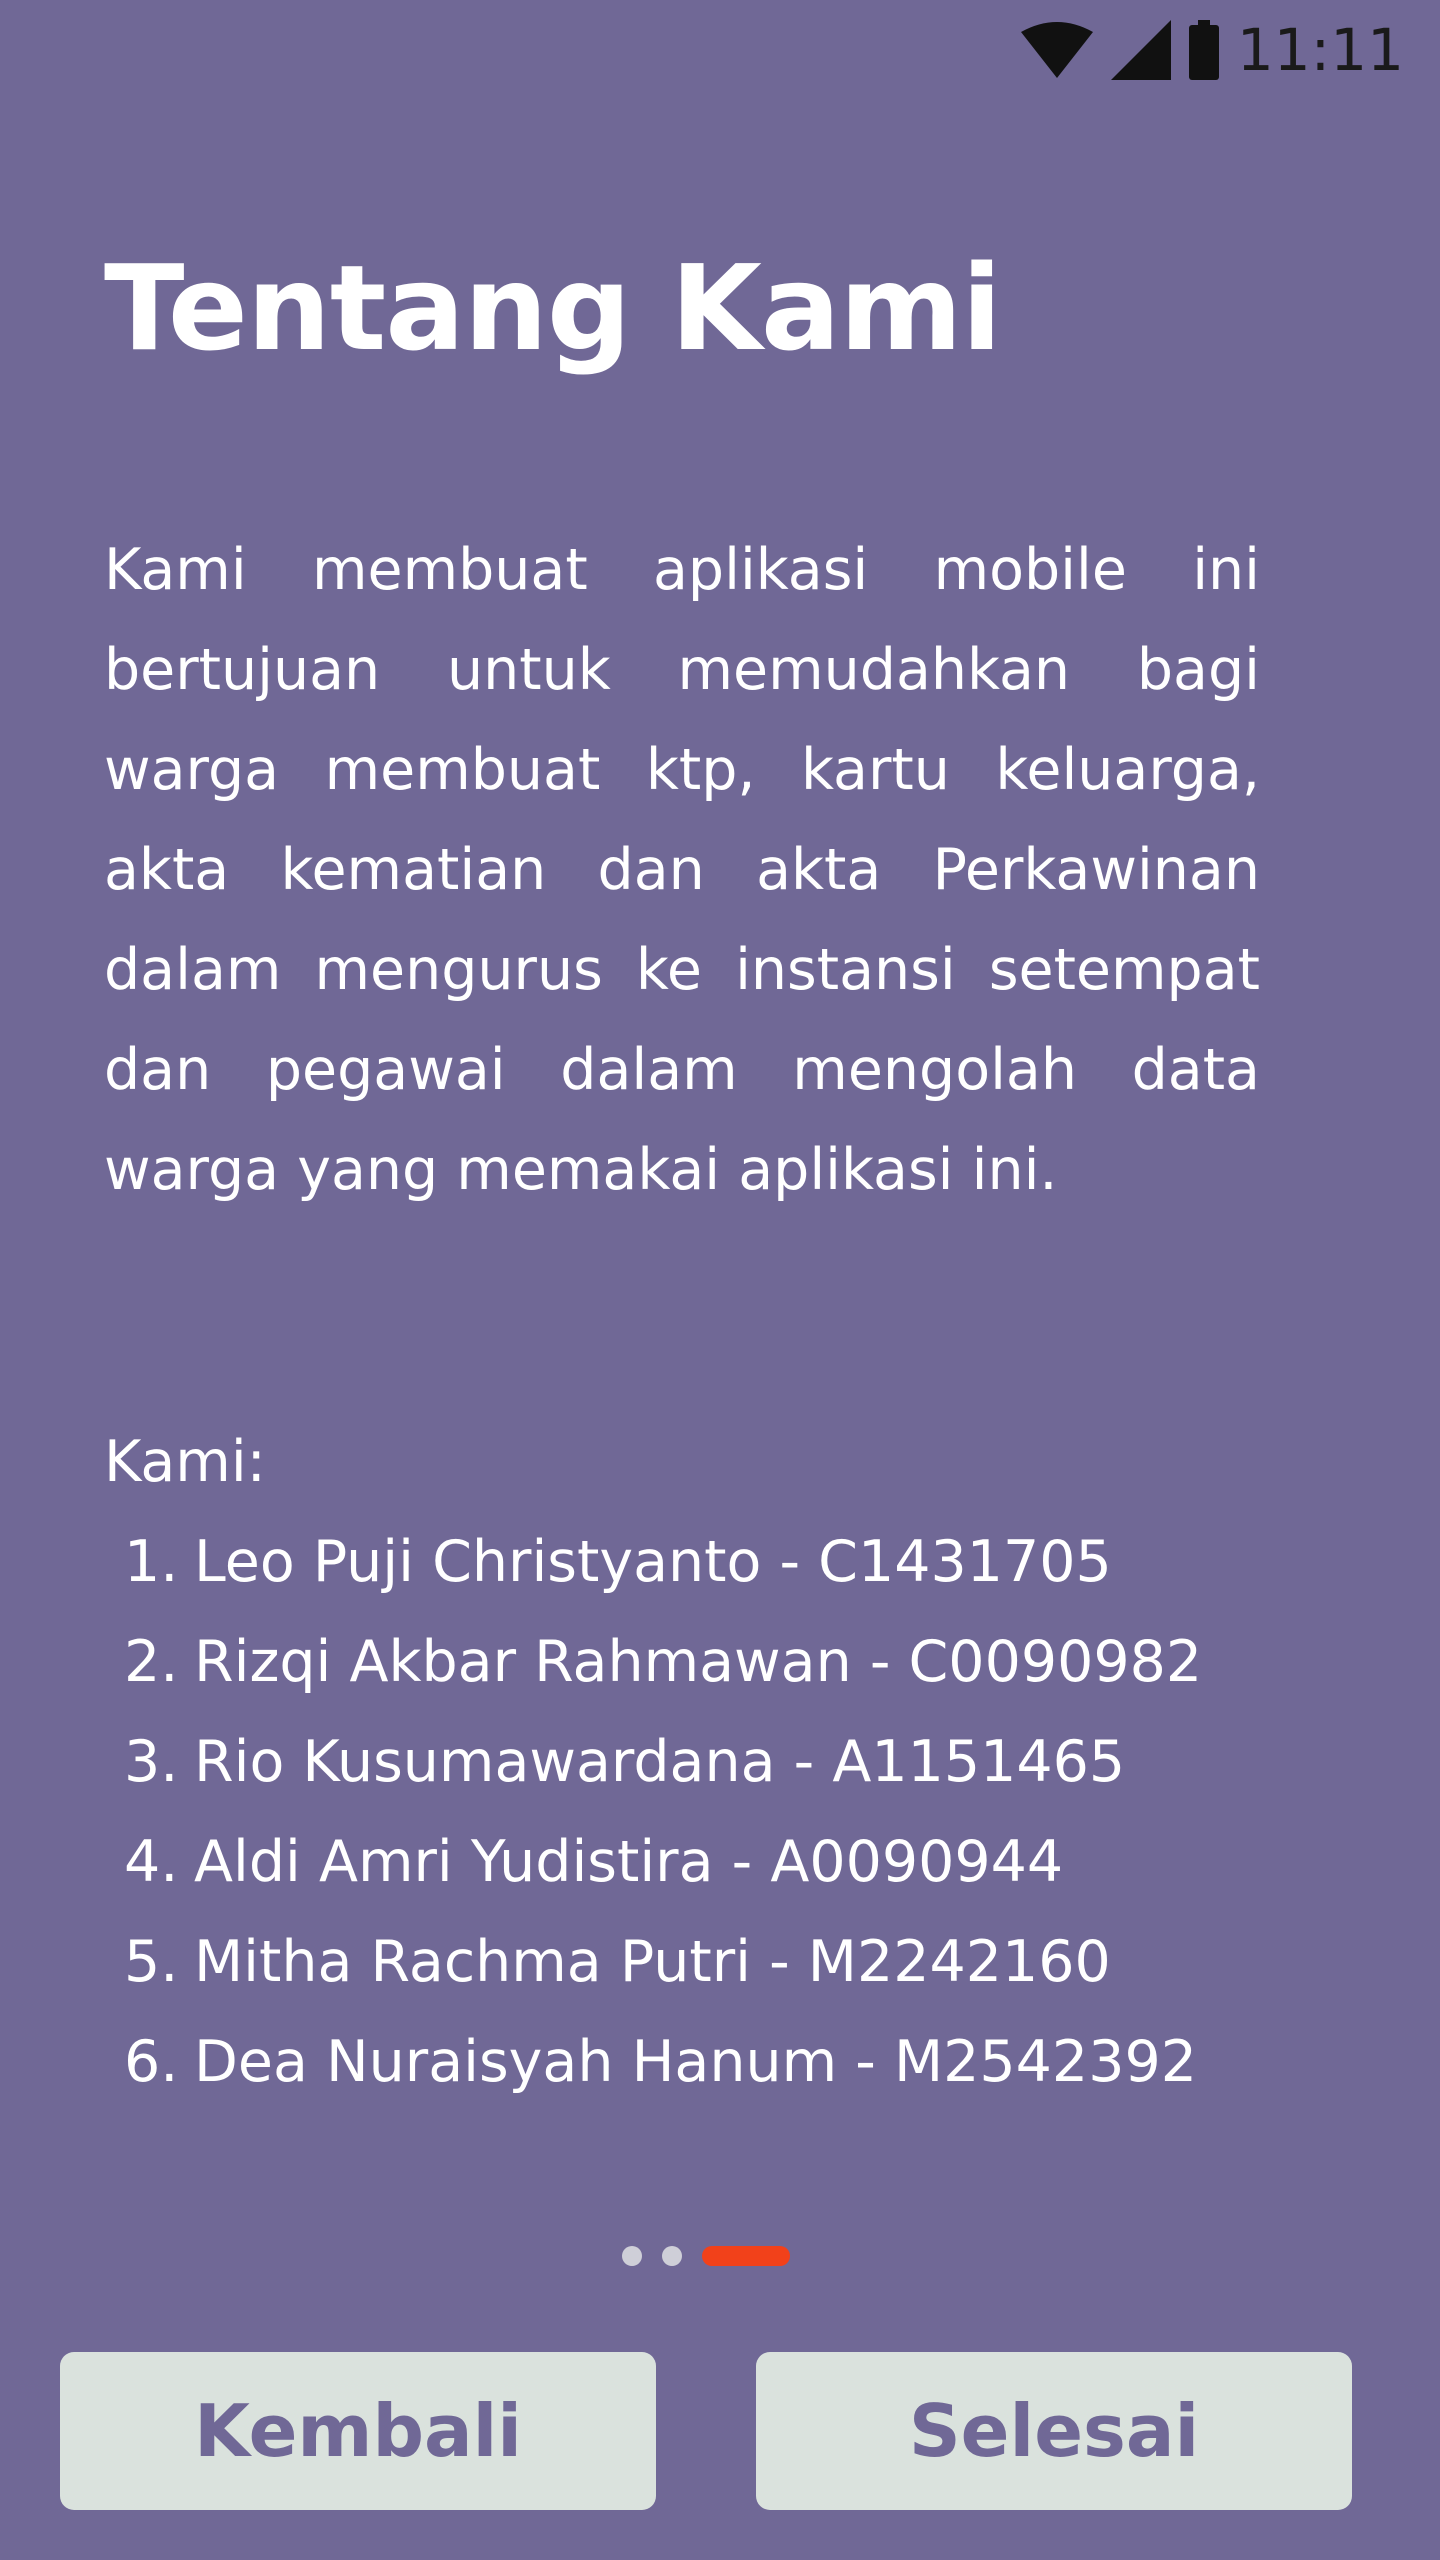 Image resolution: width=1440 pixels, height=2560 pixels. I want to click on page-dot-3-active, so click(746, 2256).